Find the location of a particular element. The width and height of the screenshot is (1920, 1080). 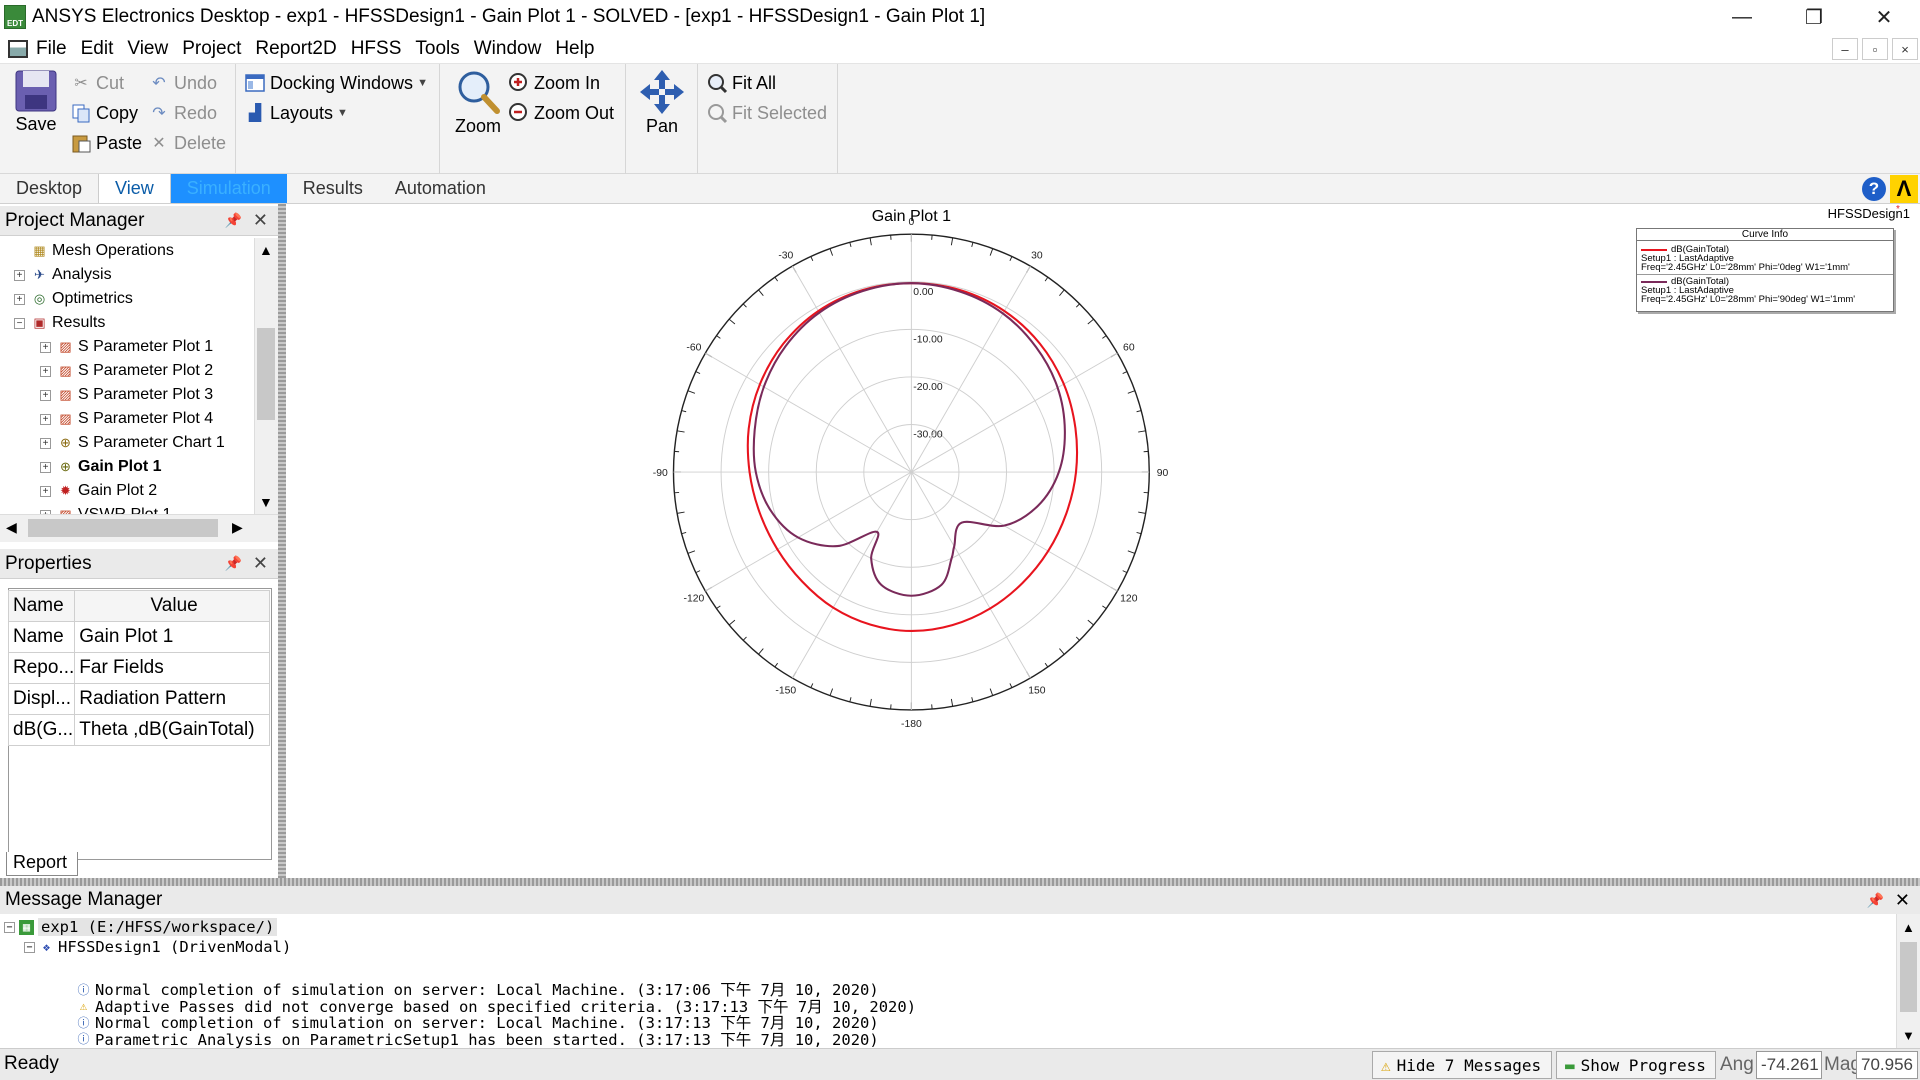

redo-button: ↷ Redo is located at coordinates (182, 113).